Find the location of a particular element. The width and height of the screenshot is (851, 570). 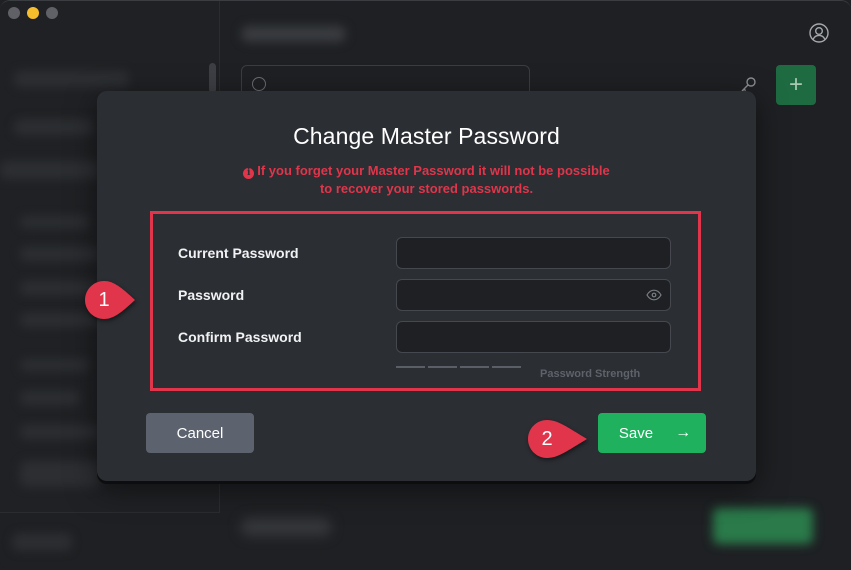

arrow-right-icon: → is located at coordinates (683, 432).